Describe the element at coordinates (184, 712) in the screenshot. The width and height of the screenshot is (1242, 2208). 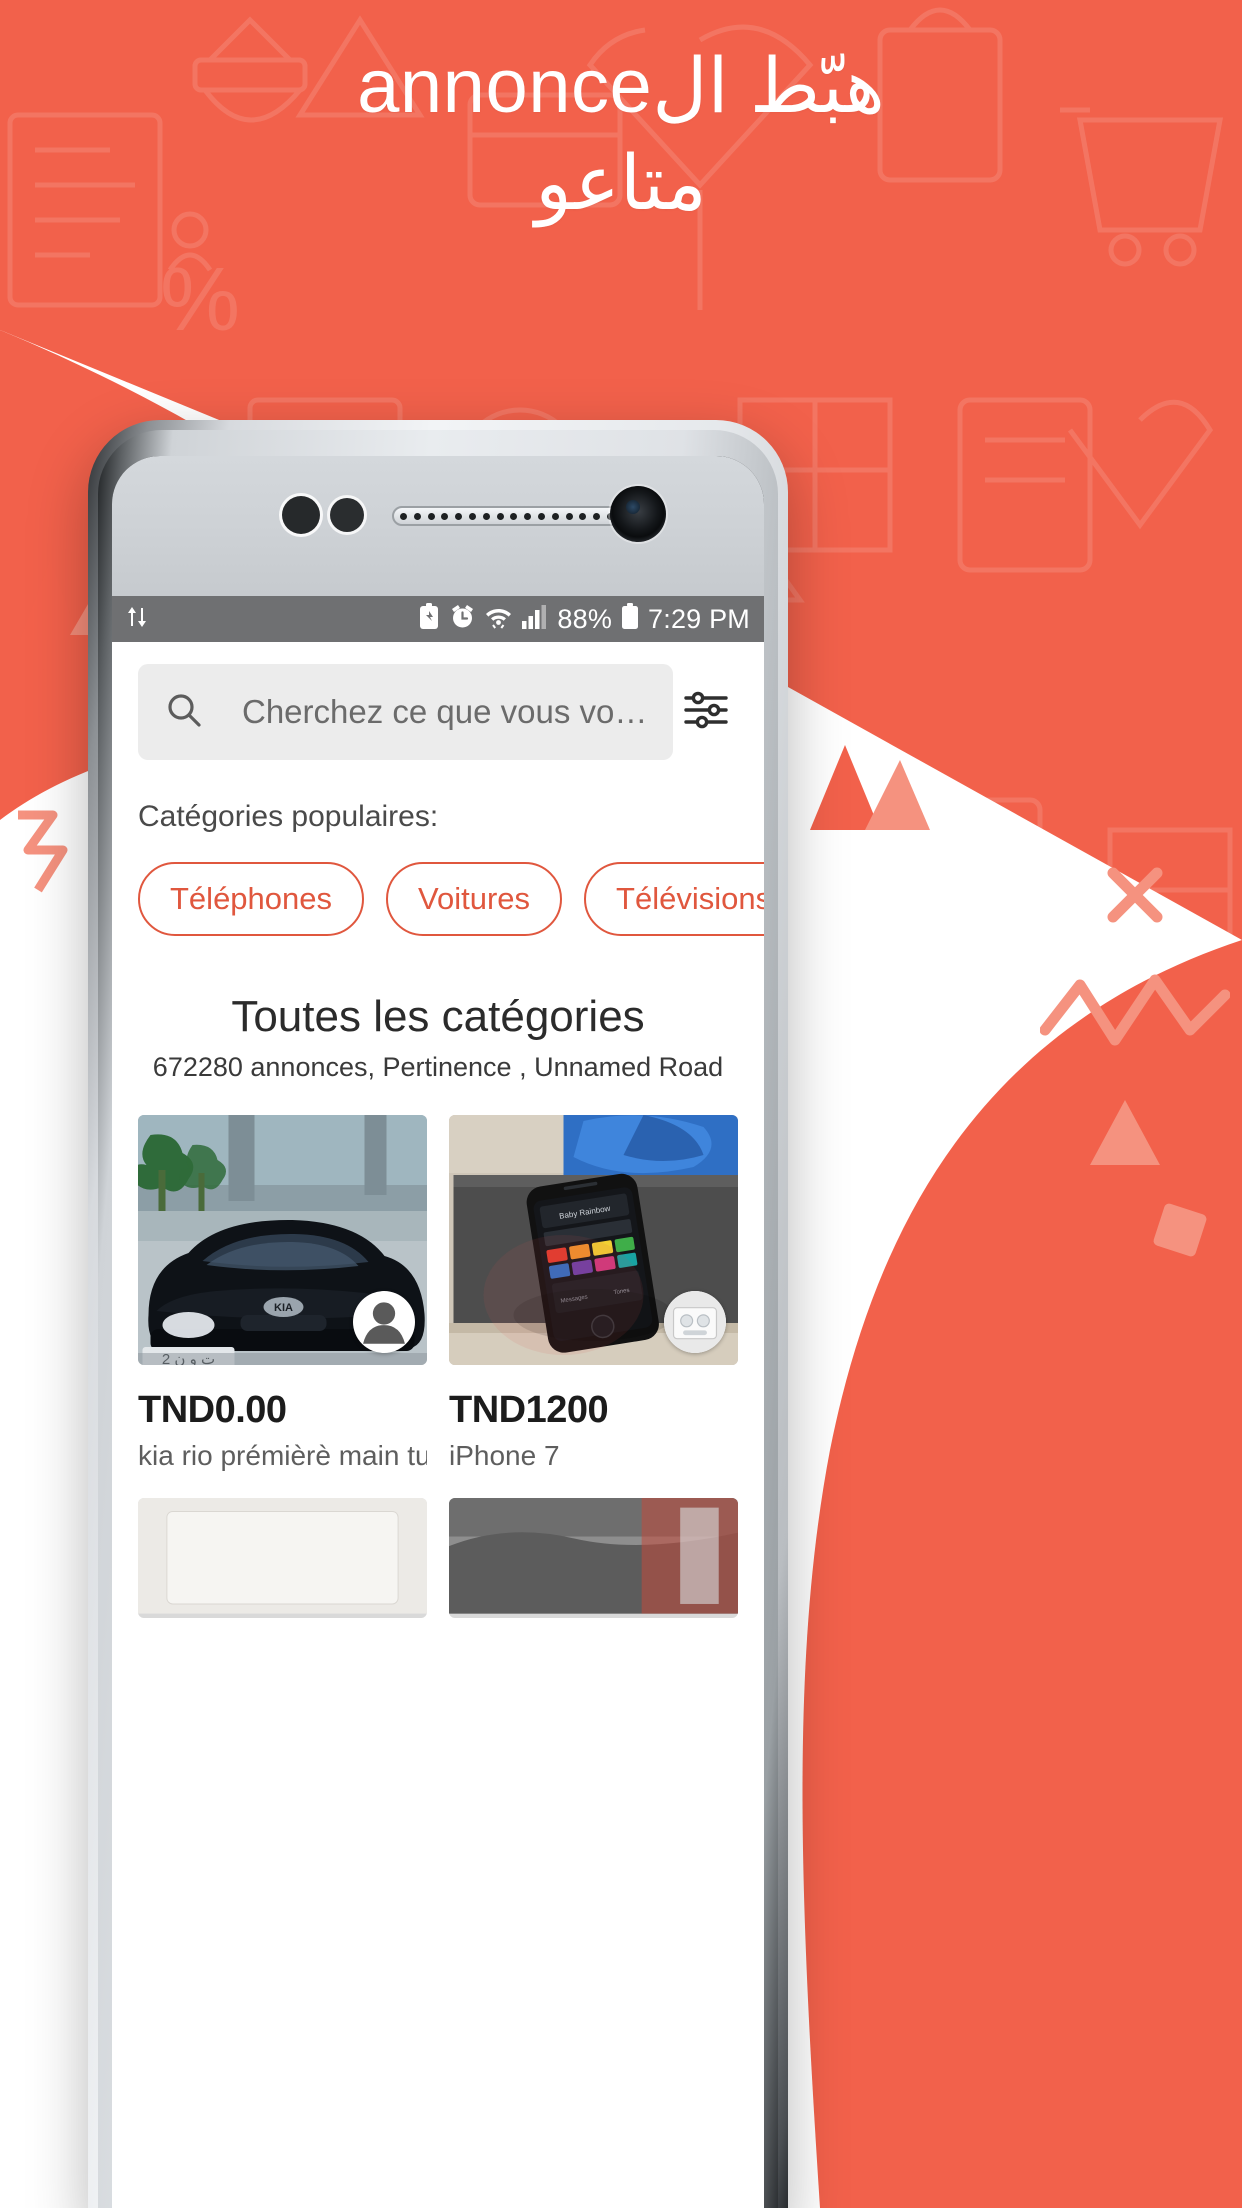
I see `search-icon` at that location.